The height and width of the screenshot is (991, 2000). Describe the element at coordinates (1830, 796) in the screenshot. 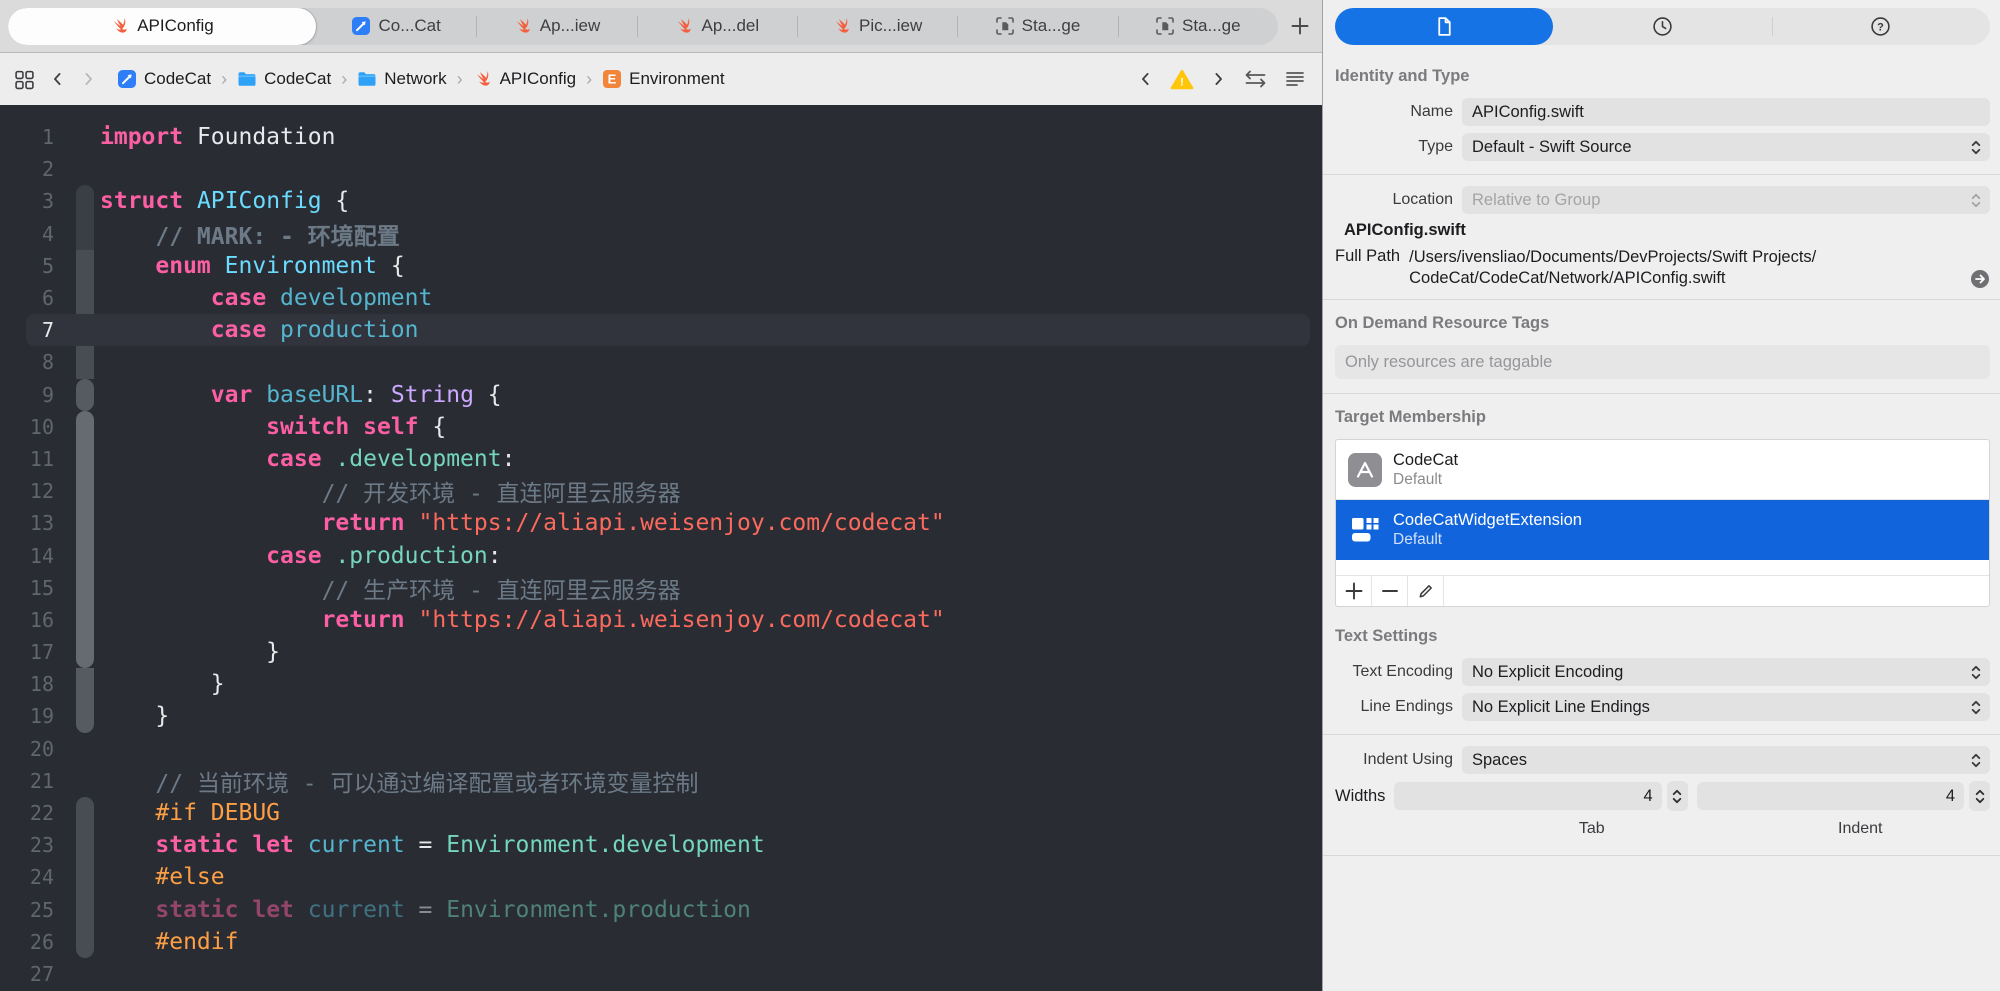

I see `indent-width-field: 4` at that location.